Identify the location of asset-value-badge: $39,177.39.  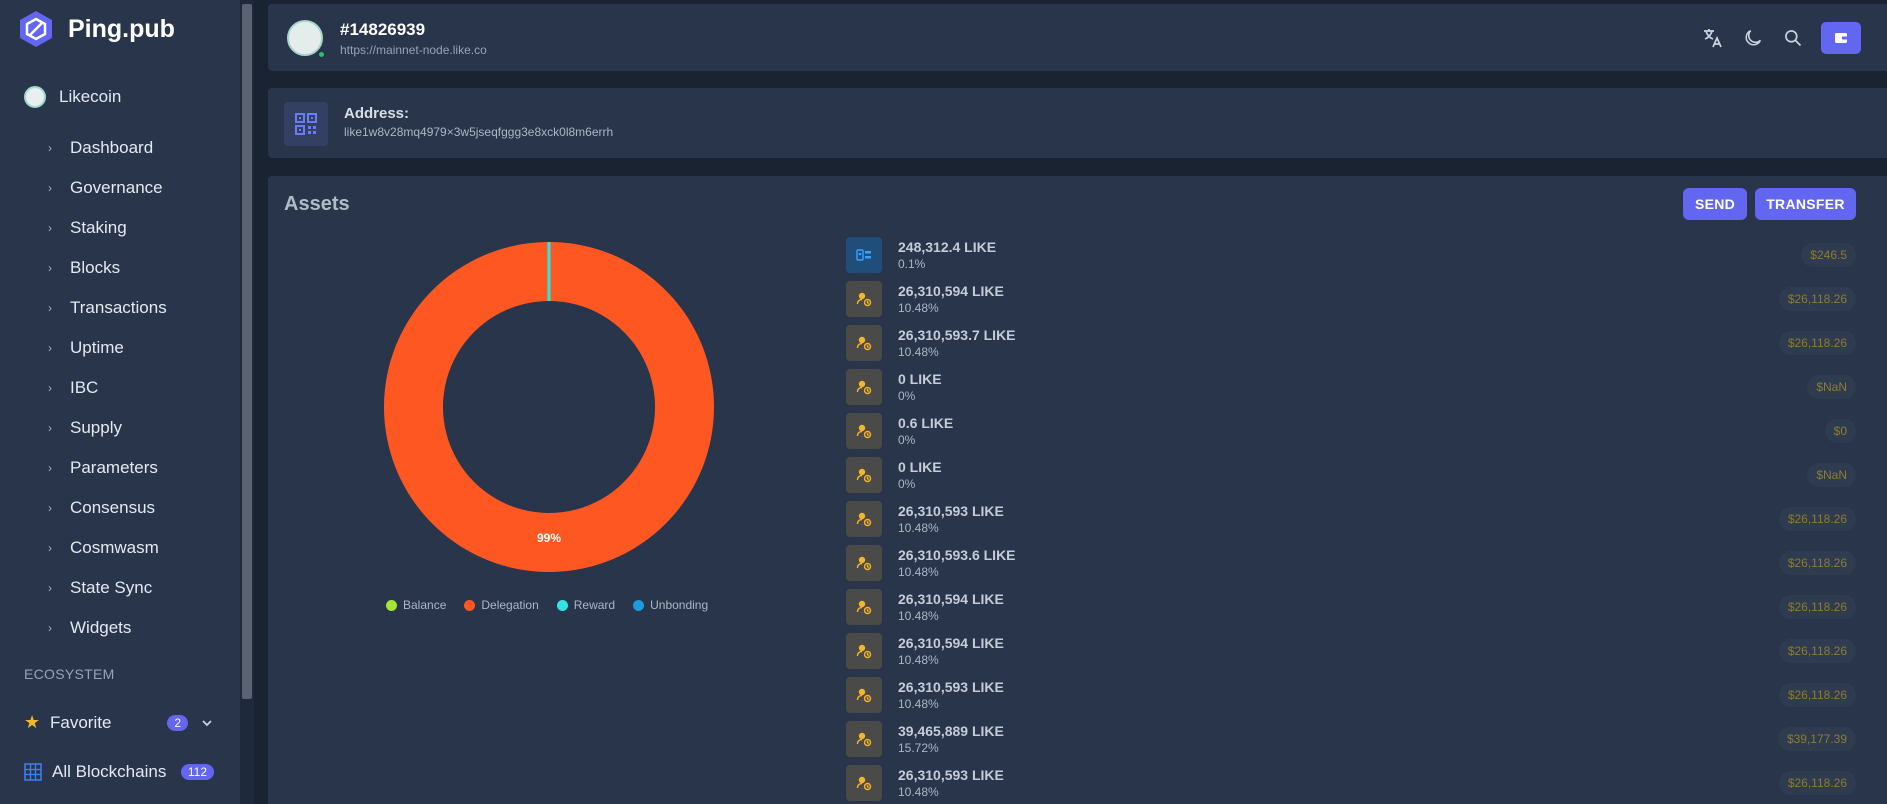
(1816, 739).